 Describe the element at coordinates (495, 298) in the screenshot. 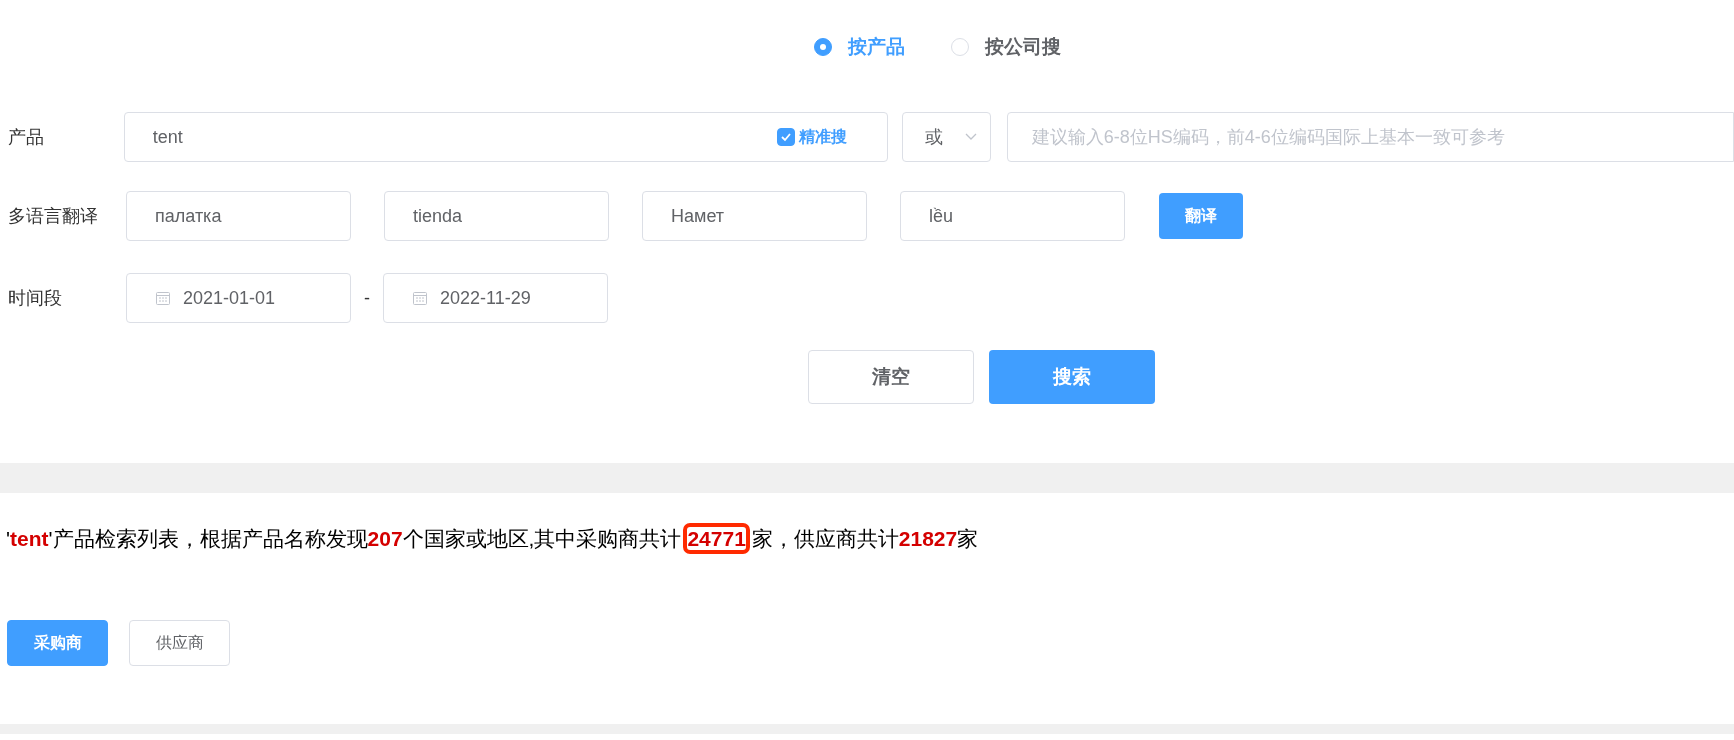

I see `date-input: 2022-11-29` at that location.